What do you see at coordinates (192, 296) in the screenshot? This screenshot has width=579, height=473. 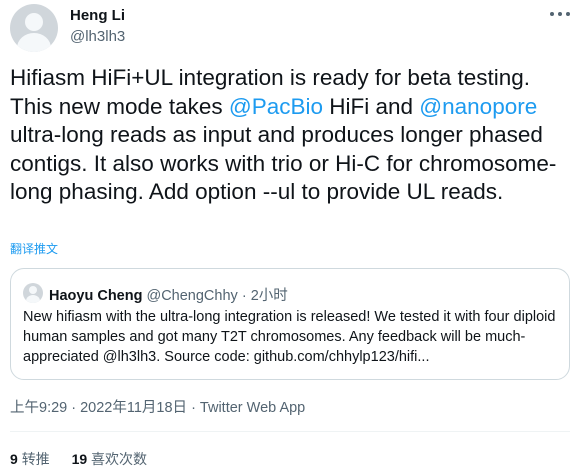 I see `quoted-author-handle: @ChengChhy` at bounding box center [192, 296].